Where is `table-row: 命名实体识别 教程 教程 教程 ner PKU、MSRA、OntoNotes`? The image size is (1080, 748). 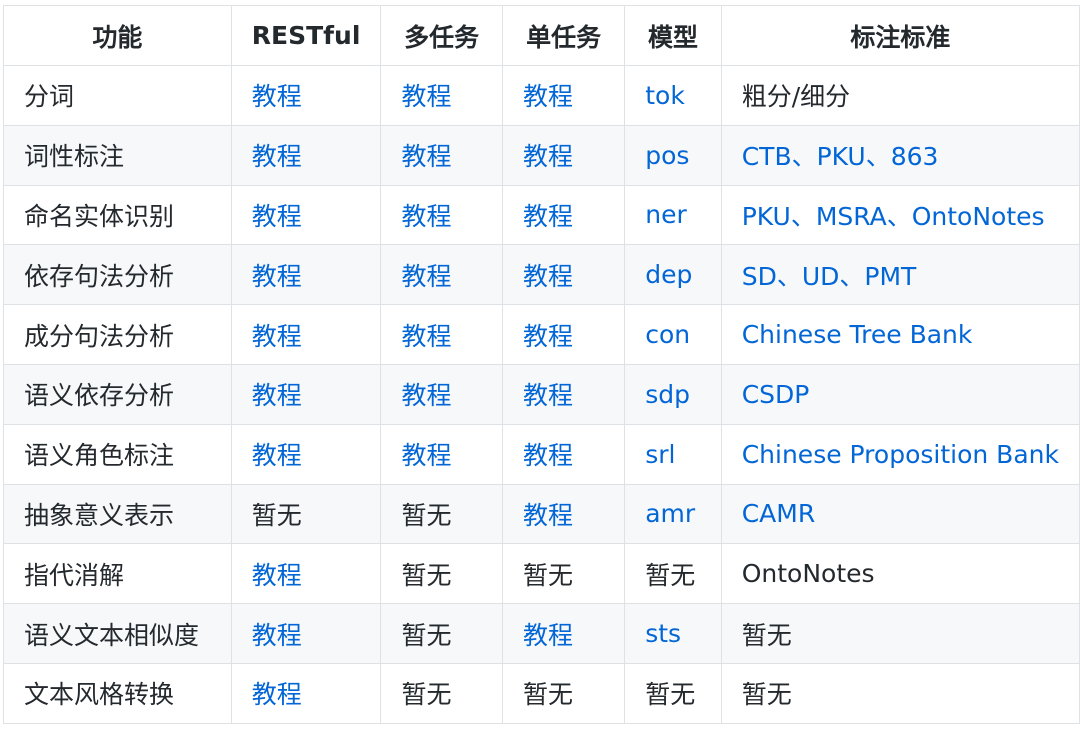
table-row: 命名实体识别 教程 教程 教程 ner PKU、MSRA、OntoNotes is located at coordinates (541, 215).